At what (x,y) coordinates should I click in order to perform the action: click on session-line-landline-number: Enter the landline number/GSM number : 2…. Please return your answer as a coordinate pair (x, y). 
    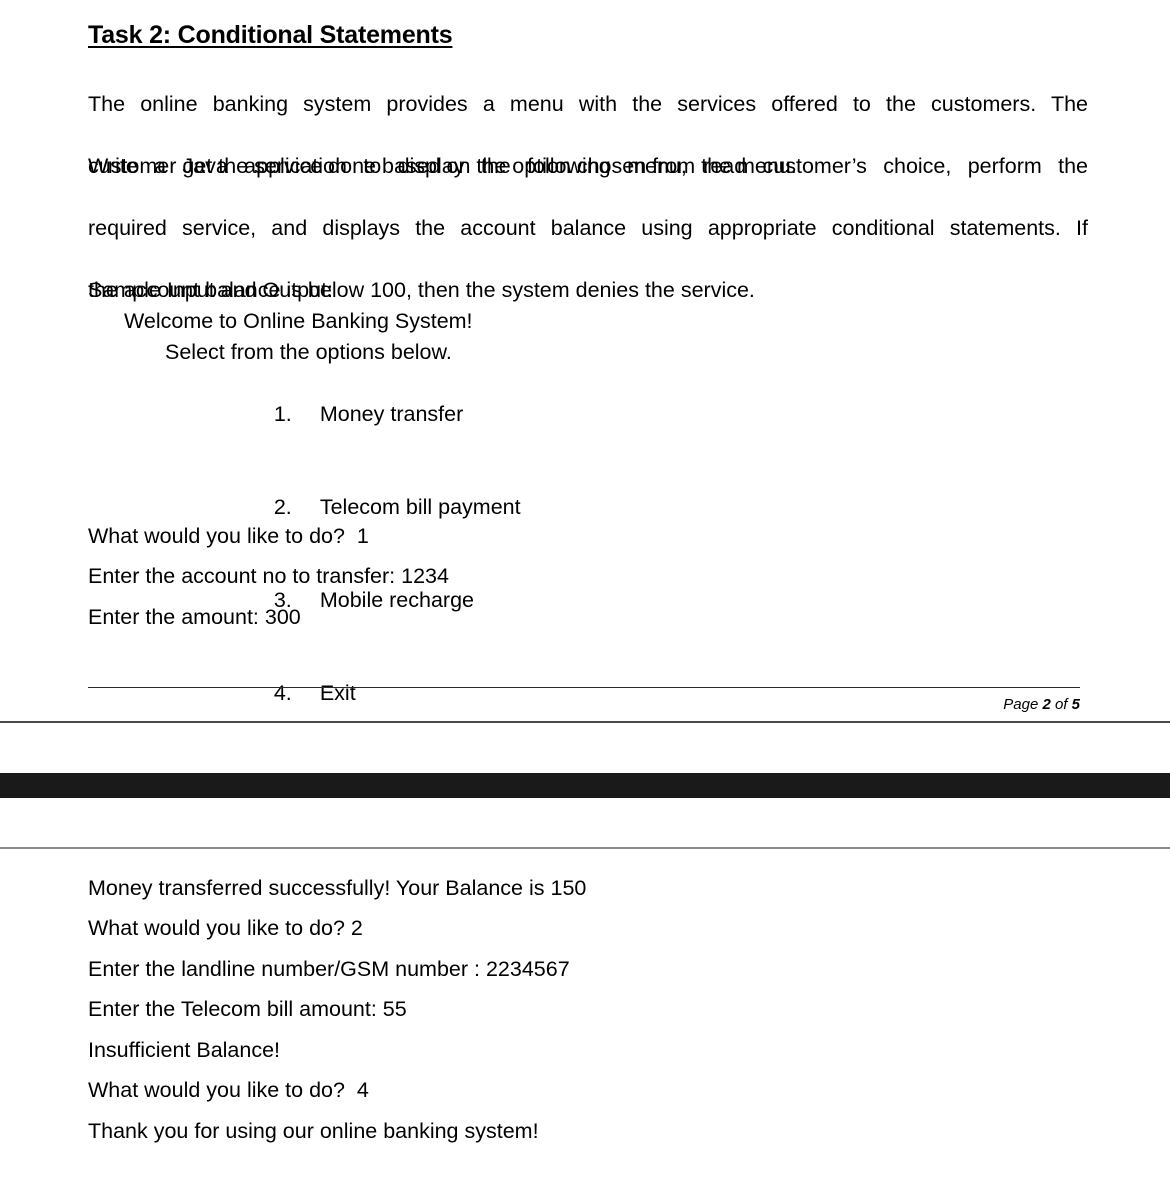
    Looking at the image, I should click on (329, 969).